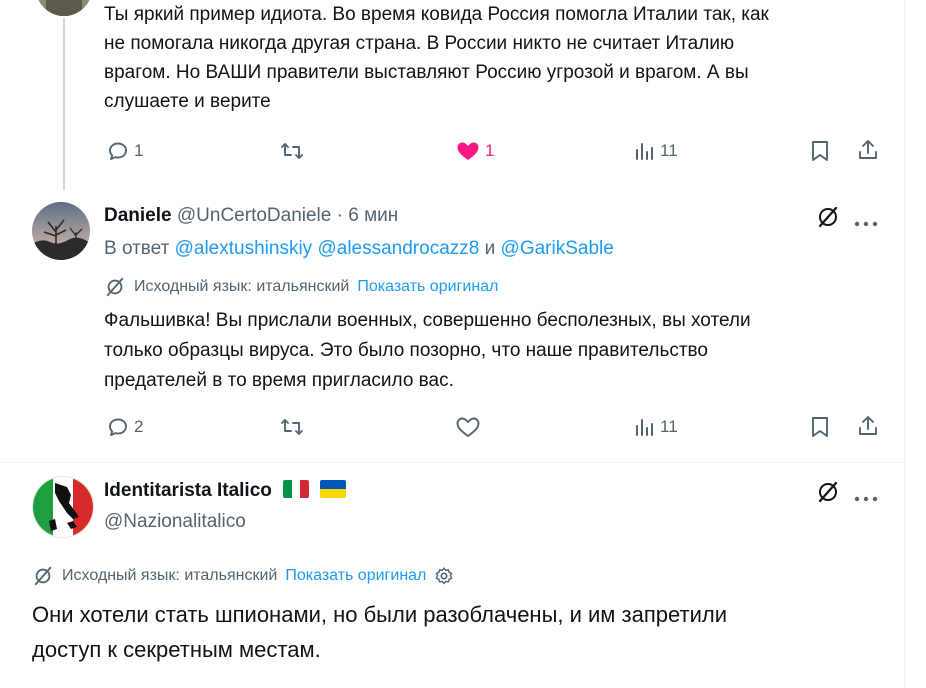  I want to click on heart-filled-icon, so click(468, 151).